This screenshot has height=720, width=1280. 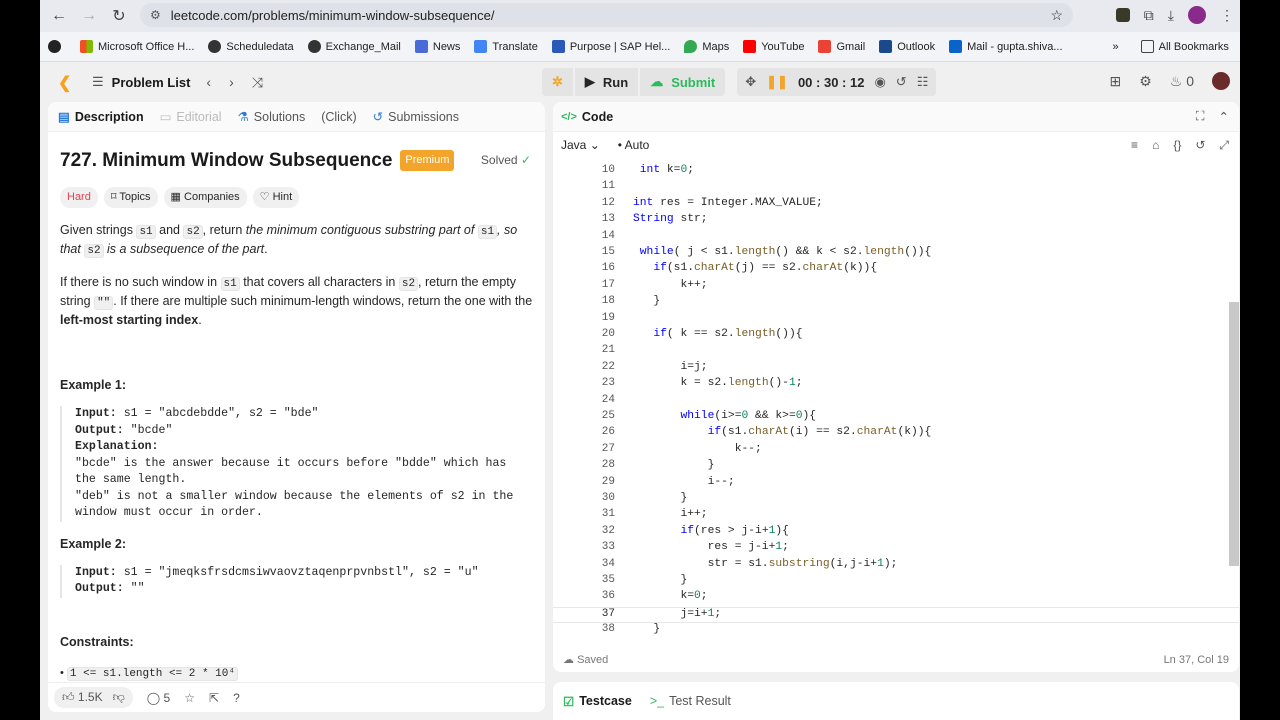 What do you see at coordinates (660, 498) in the screenshot?
I see `code-text: }` at bounding box center [660, 498].